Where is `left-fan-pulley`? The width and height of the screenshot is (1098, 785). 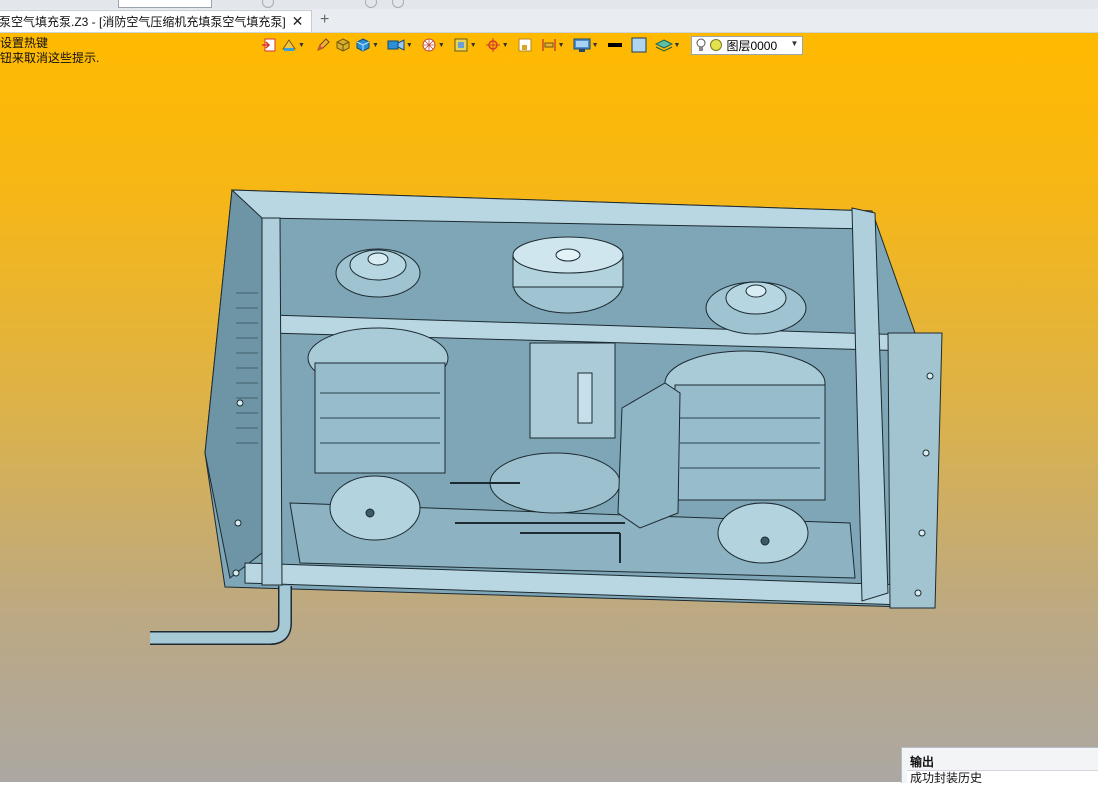
left-fan-pulley is located at coordinates (378, 273).